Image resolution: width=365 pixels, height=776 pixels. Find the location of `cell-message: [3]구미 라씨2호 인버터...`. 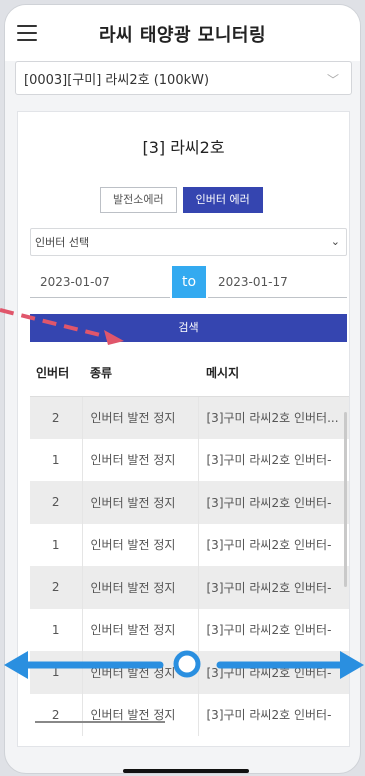

cell-message: [3]구미 라씨2호 인버터... is located at coordinates (273, 417).